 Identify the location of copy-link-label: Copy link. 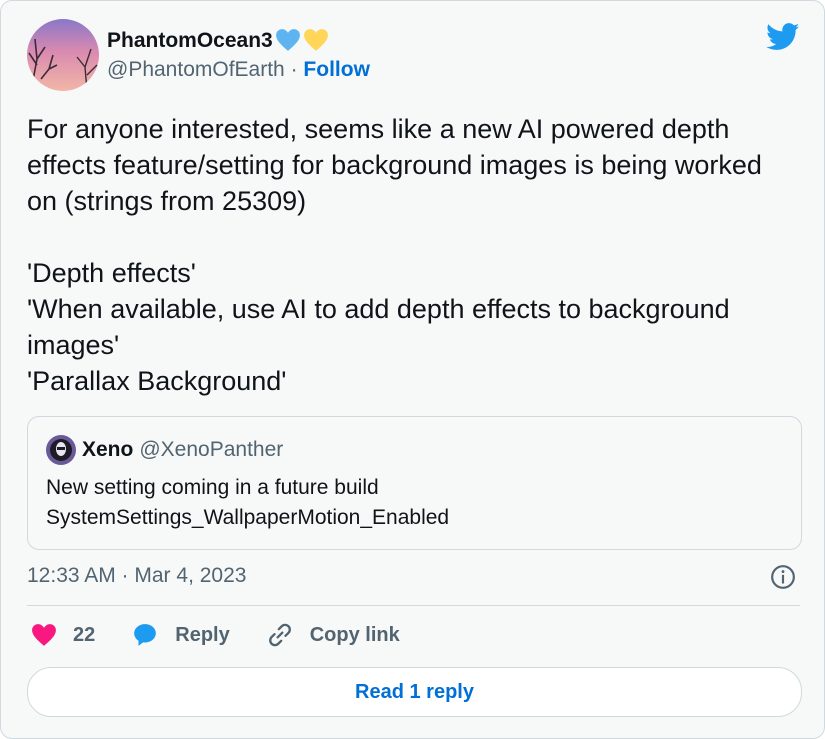
(354, 634).